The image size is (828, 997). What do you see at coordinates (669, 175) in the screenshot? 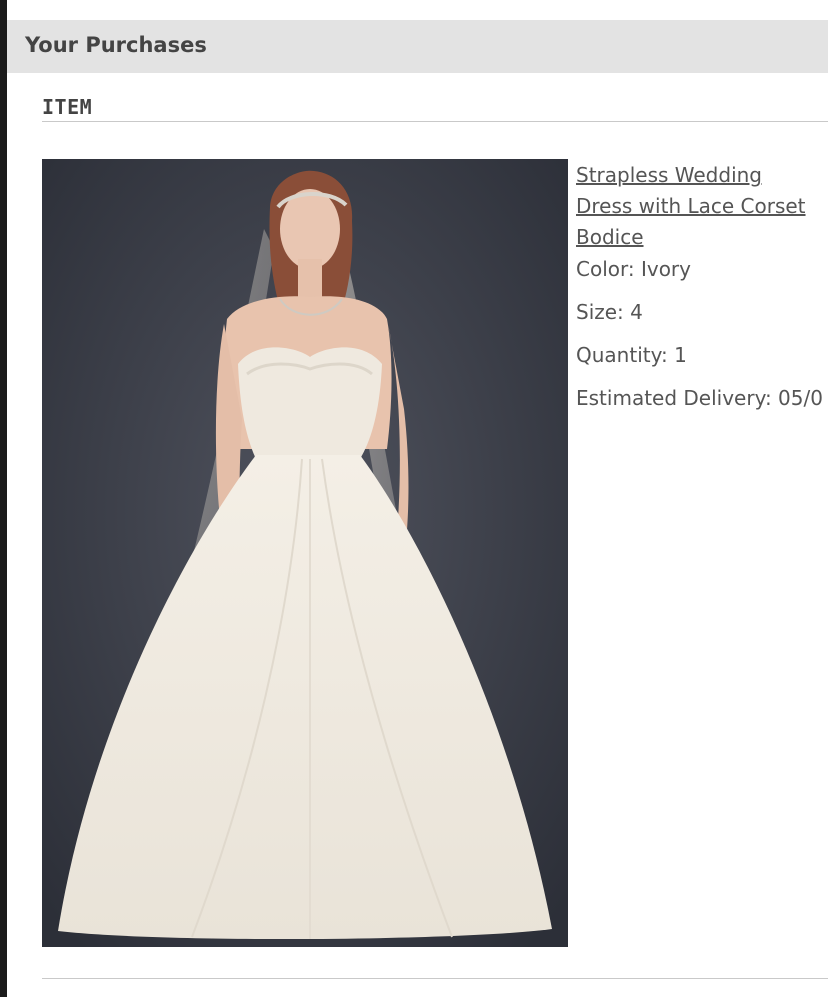
I see `product-name-line: Strapless Wedding` at bounding box center [669, 175].